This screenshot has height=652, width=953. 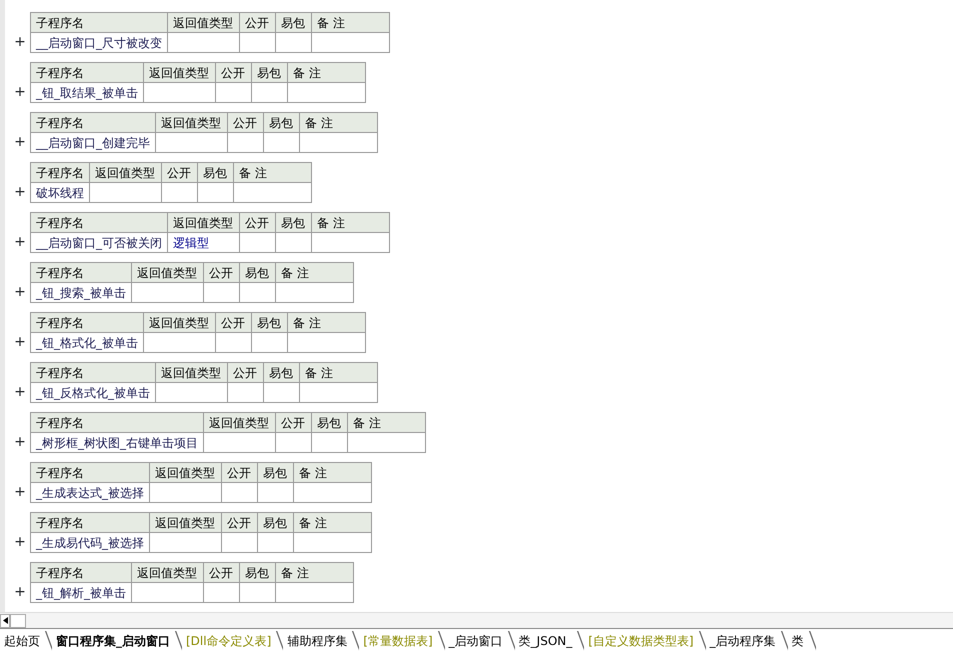 What do you see at coordinates (99, 242) in the screenshot?
I see `subprogram-name: __启动窗口_可否被关闭` at bounding box center [99, 242].